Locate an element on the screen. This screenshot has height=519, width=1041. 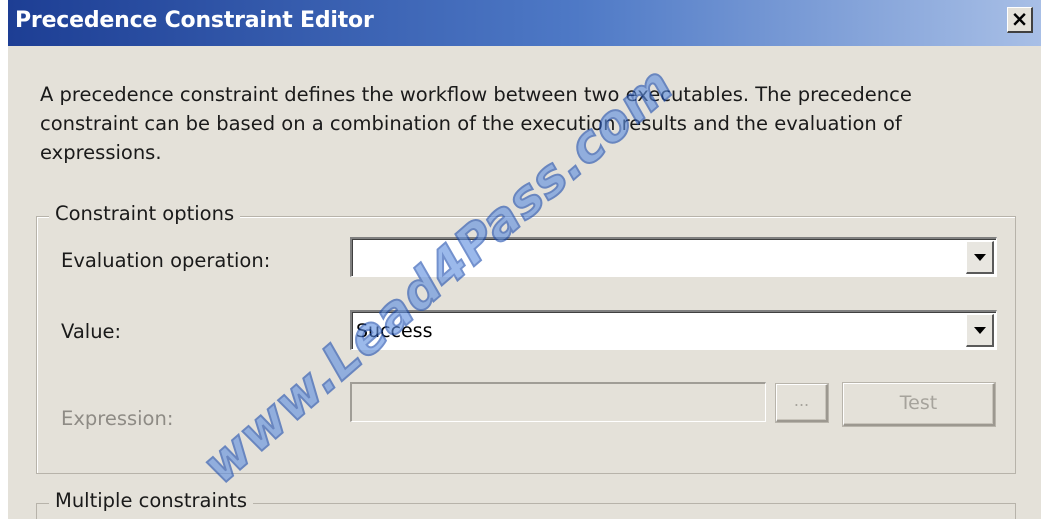
evaluation-operation-label: Evaluation operation: is located at coordinates (166, 260).